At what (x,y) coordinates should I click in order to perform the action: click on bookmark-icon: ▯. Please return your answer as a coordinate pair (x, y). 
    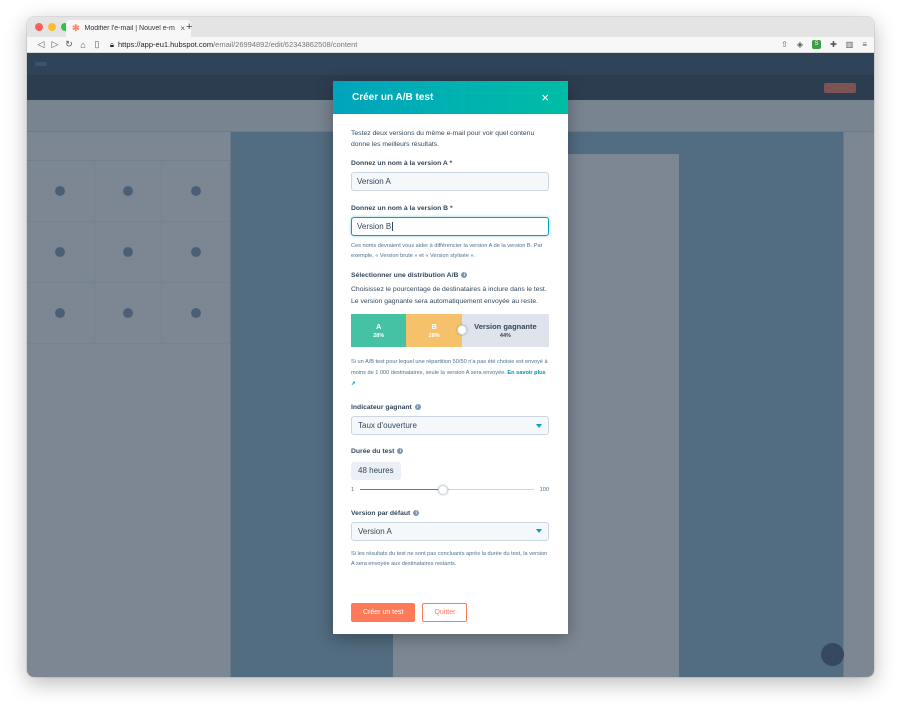
    Looking at the image, I should click on (97, 44).